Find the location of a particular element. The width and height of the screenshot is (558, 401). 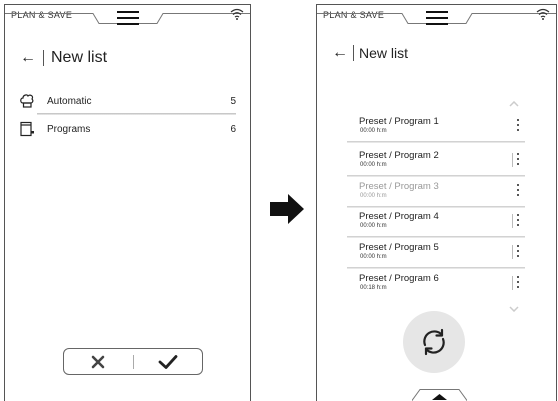

chevron-up-icon is located at coordinates (439, 397).